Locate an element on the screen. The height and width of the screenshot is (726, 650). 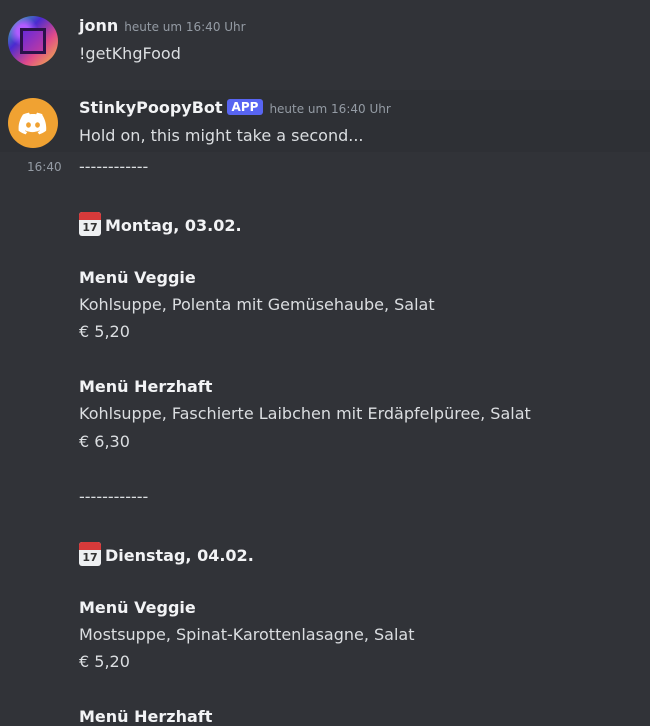
app-badge: APP is located at coordinates (245, 107).